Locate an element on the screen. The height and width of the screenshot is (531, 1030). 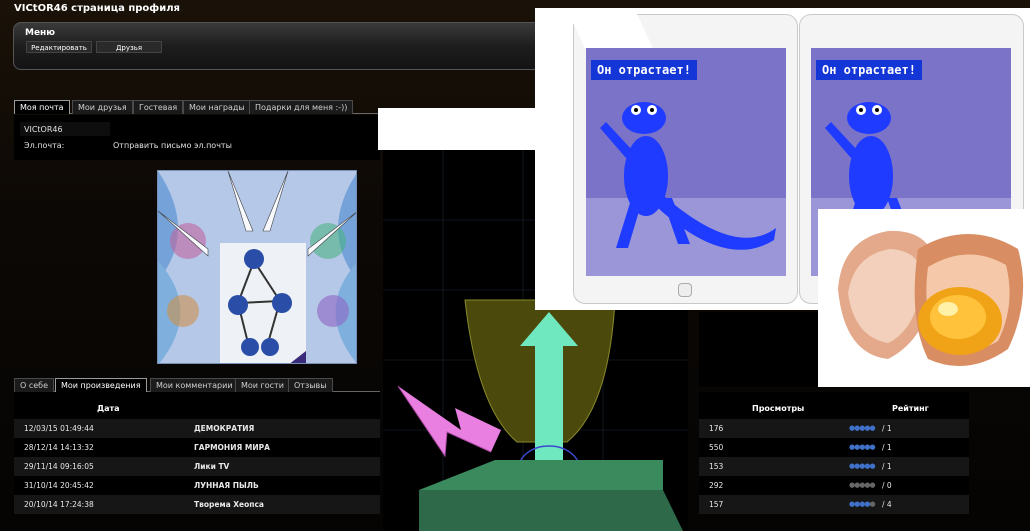
send-email-link: Отправить письмо эл.почты is located at coordinates (172, 145).